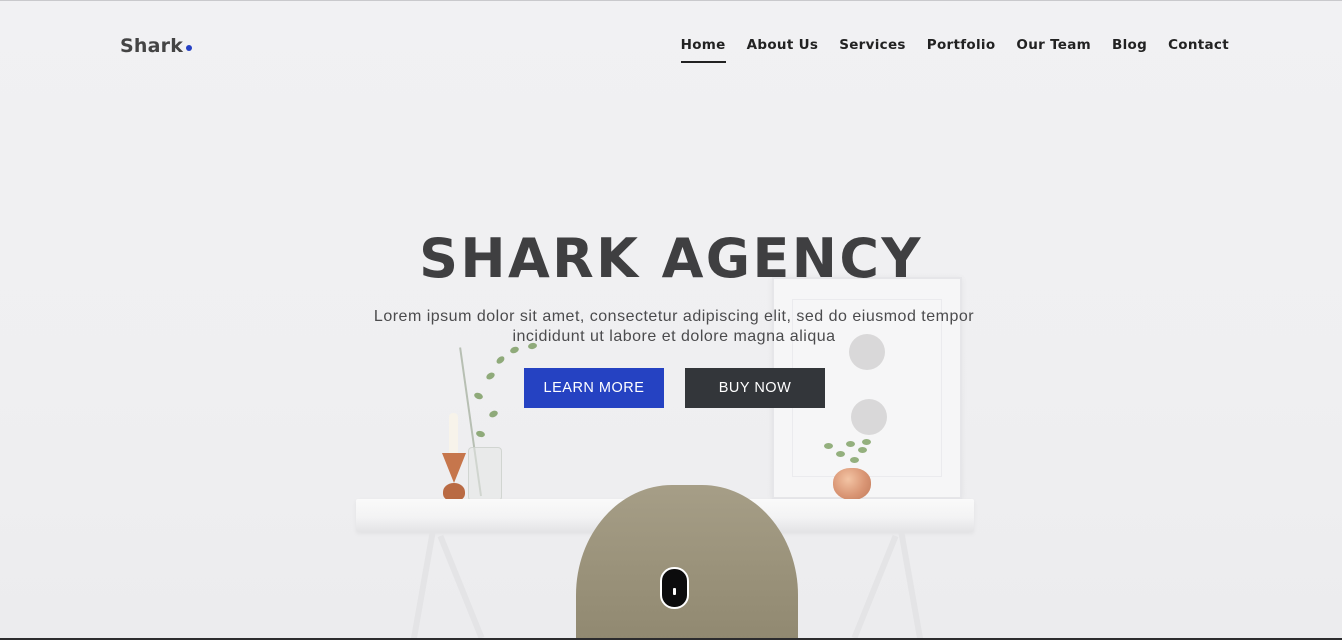  What do you see at coordinates (152, 46) in the screenshot?
I see `brand-name: Shark` at bounding box center [152, 46].